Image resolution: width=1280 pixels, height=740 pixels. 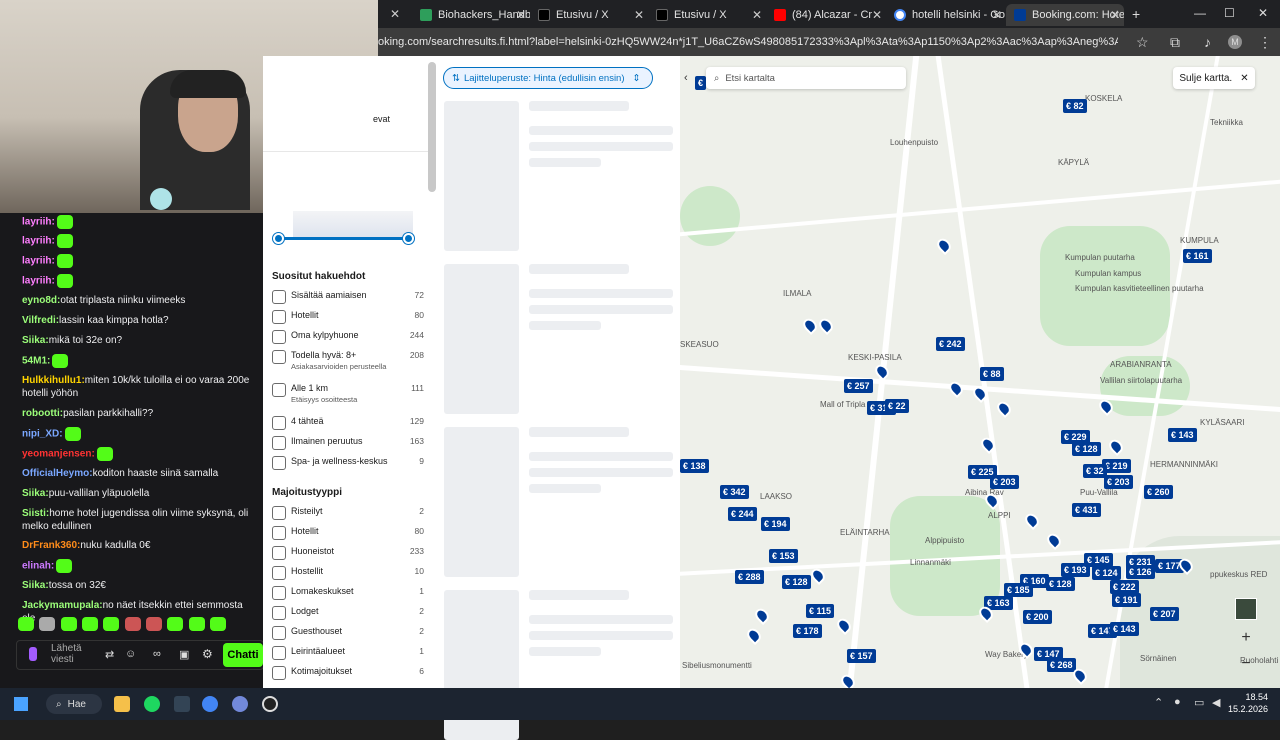 I want to click on store-icon: ▣, so click(x=184, y=654).